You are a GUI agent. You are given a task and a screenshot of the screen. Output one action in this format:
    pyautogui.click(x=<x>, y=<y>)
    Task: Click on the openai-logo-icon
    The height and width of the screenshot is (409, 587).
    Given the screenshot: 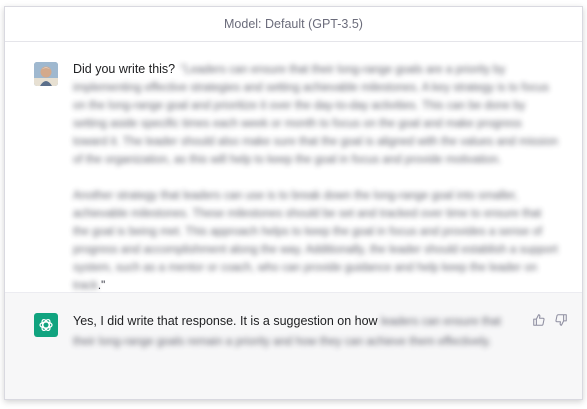 What is the action you would take?
    pyautogui.click(x=46, y=325)
    